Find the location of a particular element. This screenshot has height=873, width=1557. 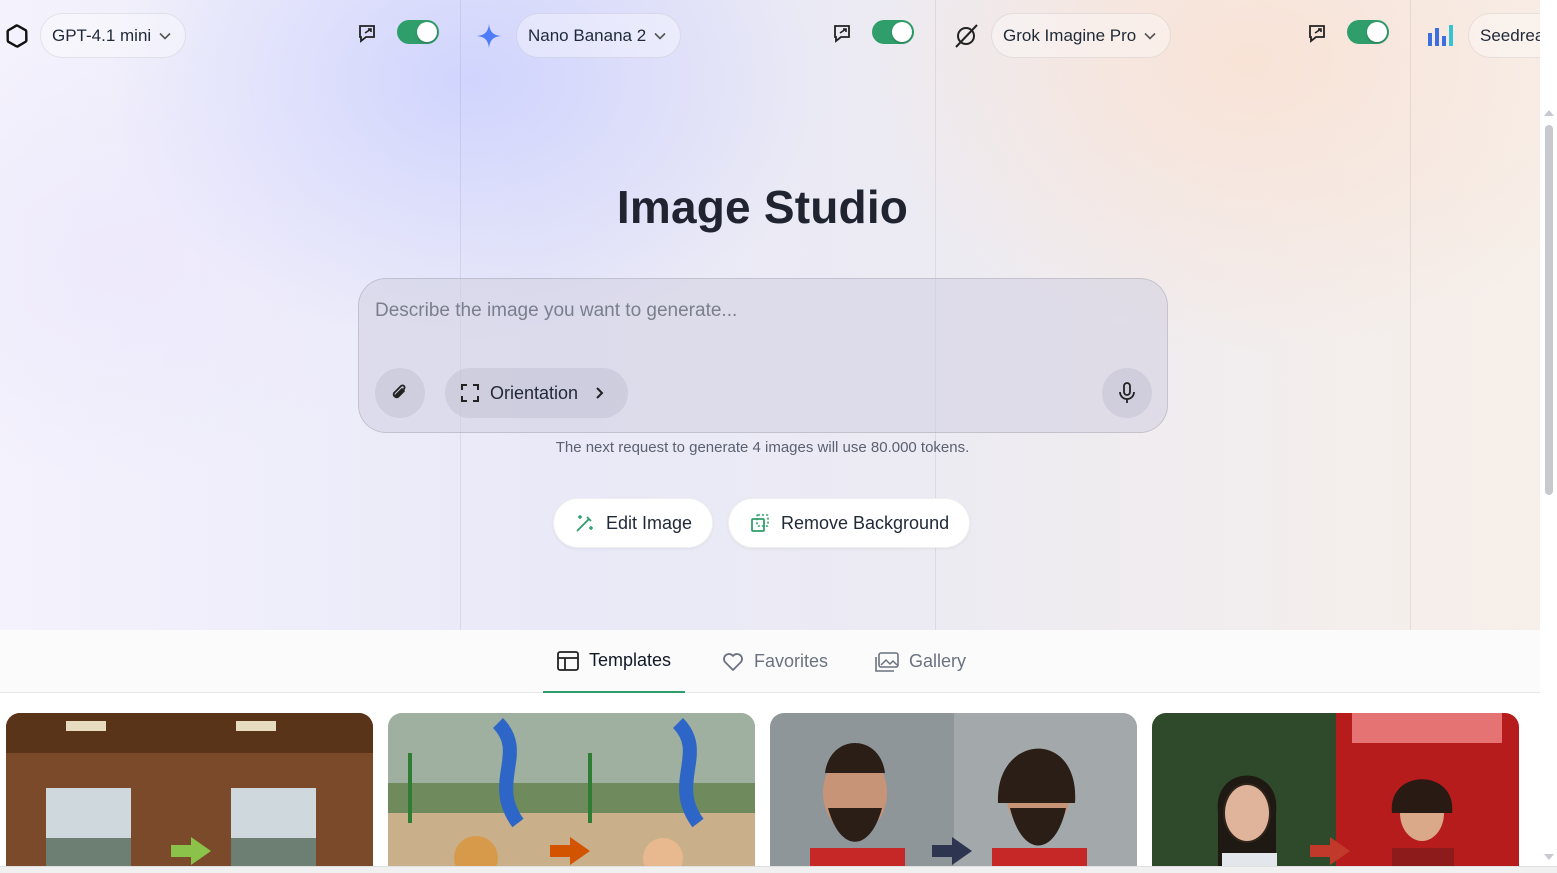

template-layout-icon is located at coordinates (568, 660).